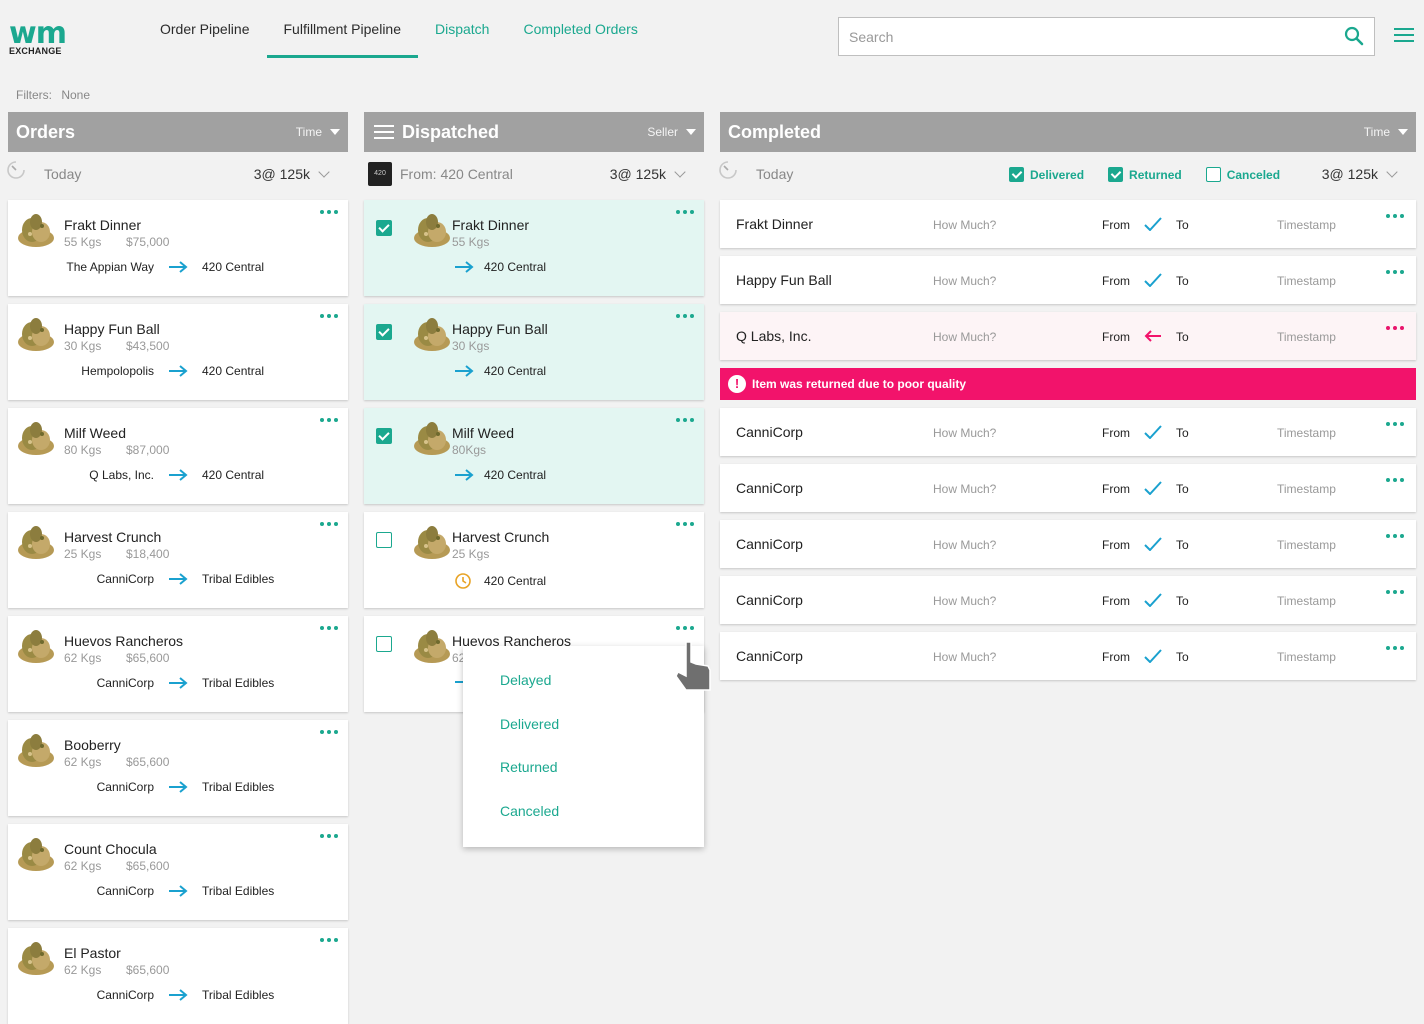  I want to click on filter-returned-checkbox, so click(1116, 174).